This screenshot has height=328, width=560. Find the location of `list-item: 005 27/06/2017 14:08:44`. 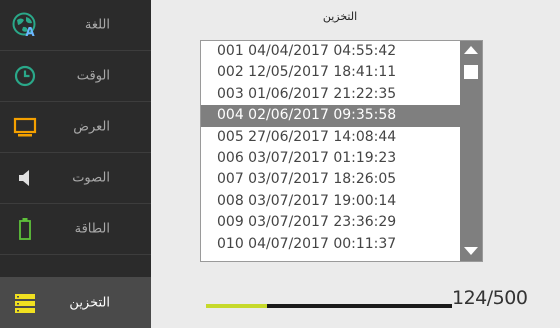

list-item: 005 27/06/2017 14:08:44 is located at coordinates (331, 137).